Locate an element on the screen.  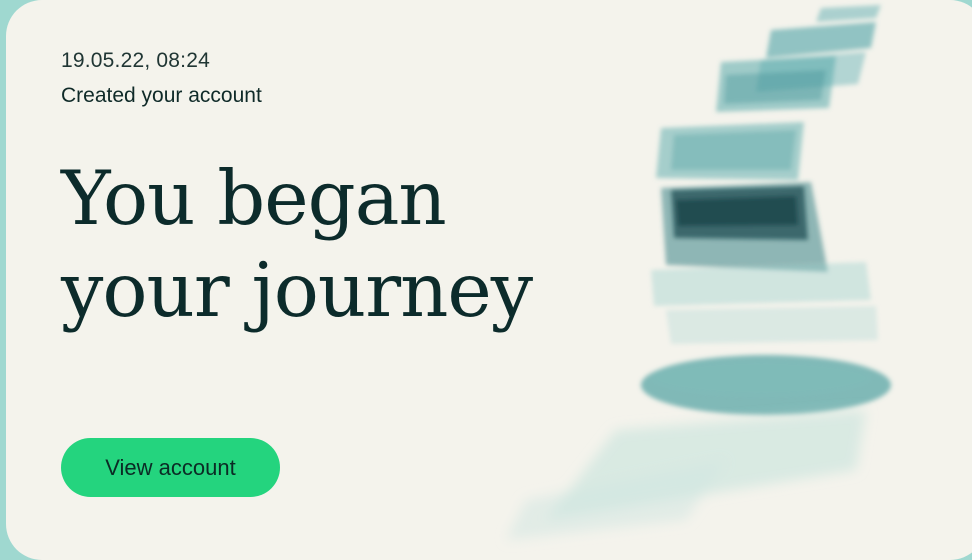
view-account-button: View account is located at coordinates (170, 467).